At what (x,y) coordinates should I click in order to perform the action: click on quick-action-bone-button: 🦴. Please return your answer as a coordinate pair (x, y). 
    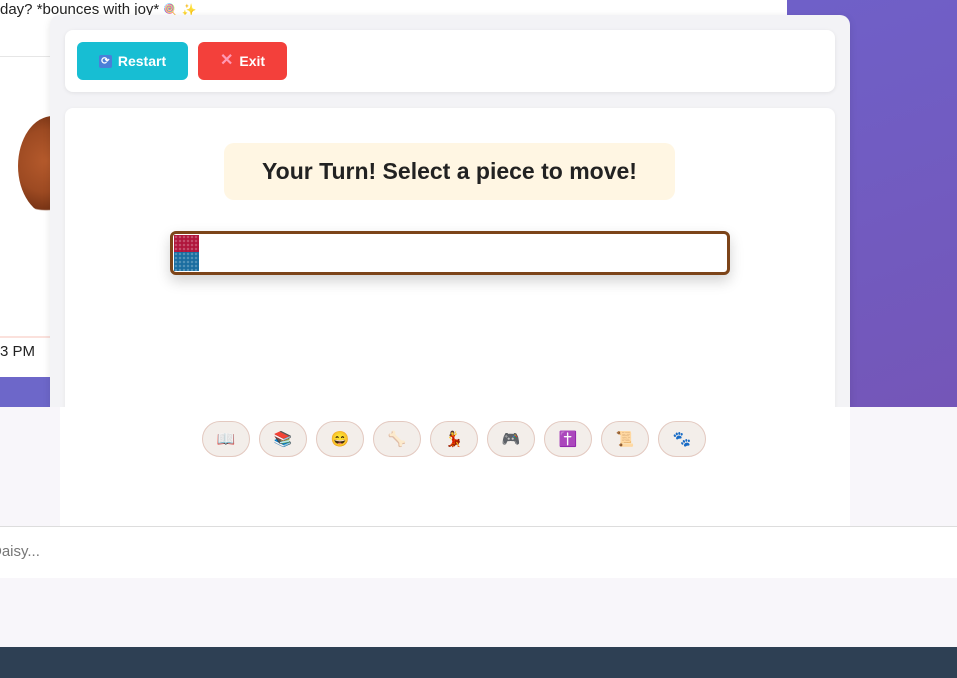
    Looking at the image, I should click on (397, 439).